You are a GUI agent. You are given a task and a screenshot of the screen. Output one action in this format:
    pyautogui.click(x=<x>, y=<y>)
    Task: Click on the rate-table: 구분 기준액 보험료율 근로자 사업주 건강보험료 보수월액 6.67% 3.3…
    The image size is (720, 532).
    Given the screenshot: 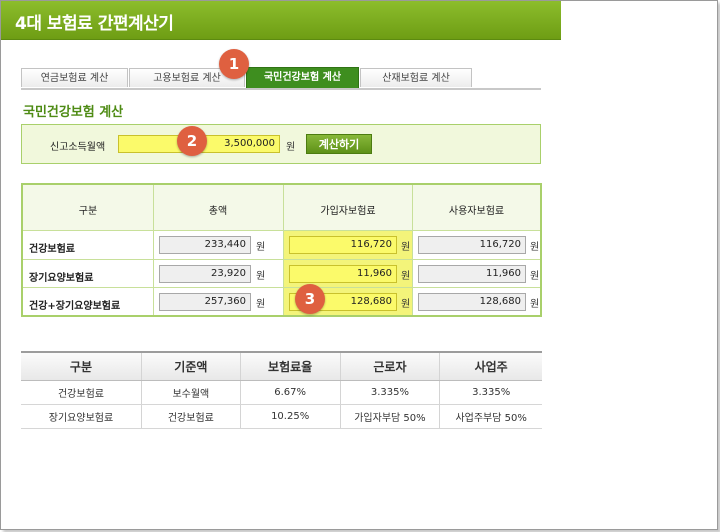 What is the action you would take?
    pyautogui.click(x=281, y=390)
    